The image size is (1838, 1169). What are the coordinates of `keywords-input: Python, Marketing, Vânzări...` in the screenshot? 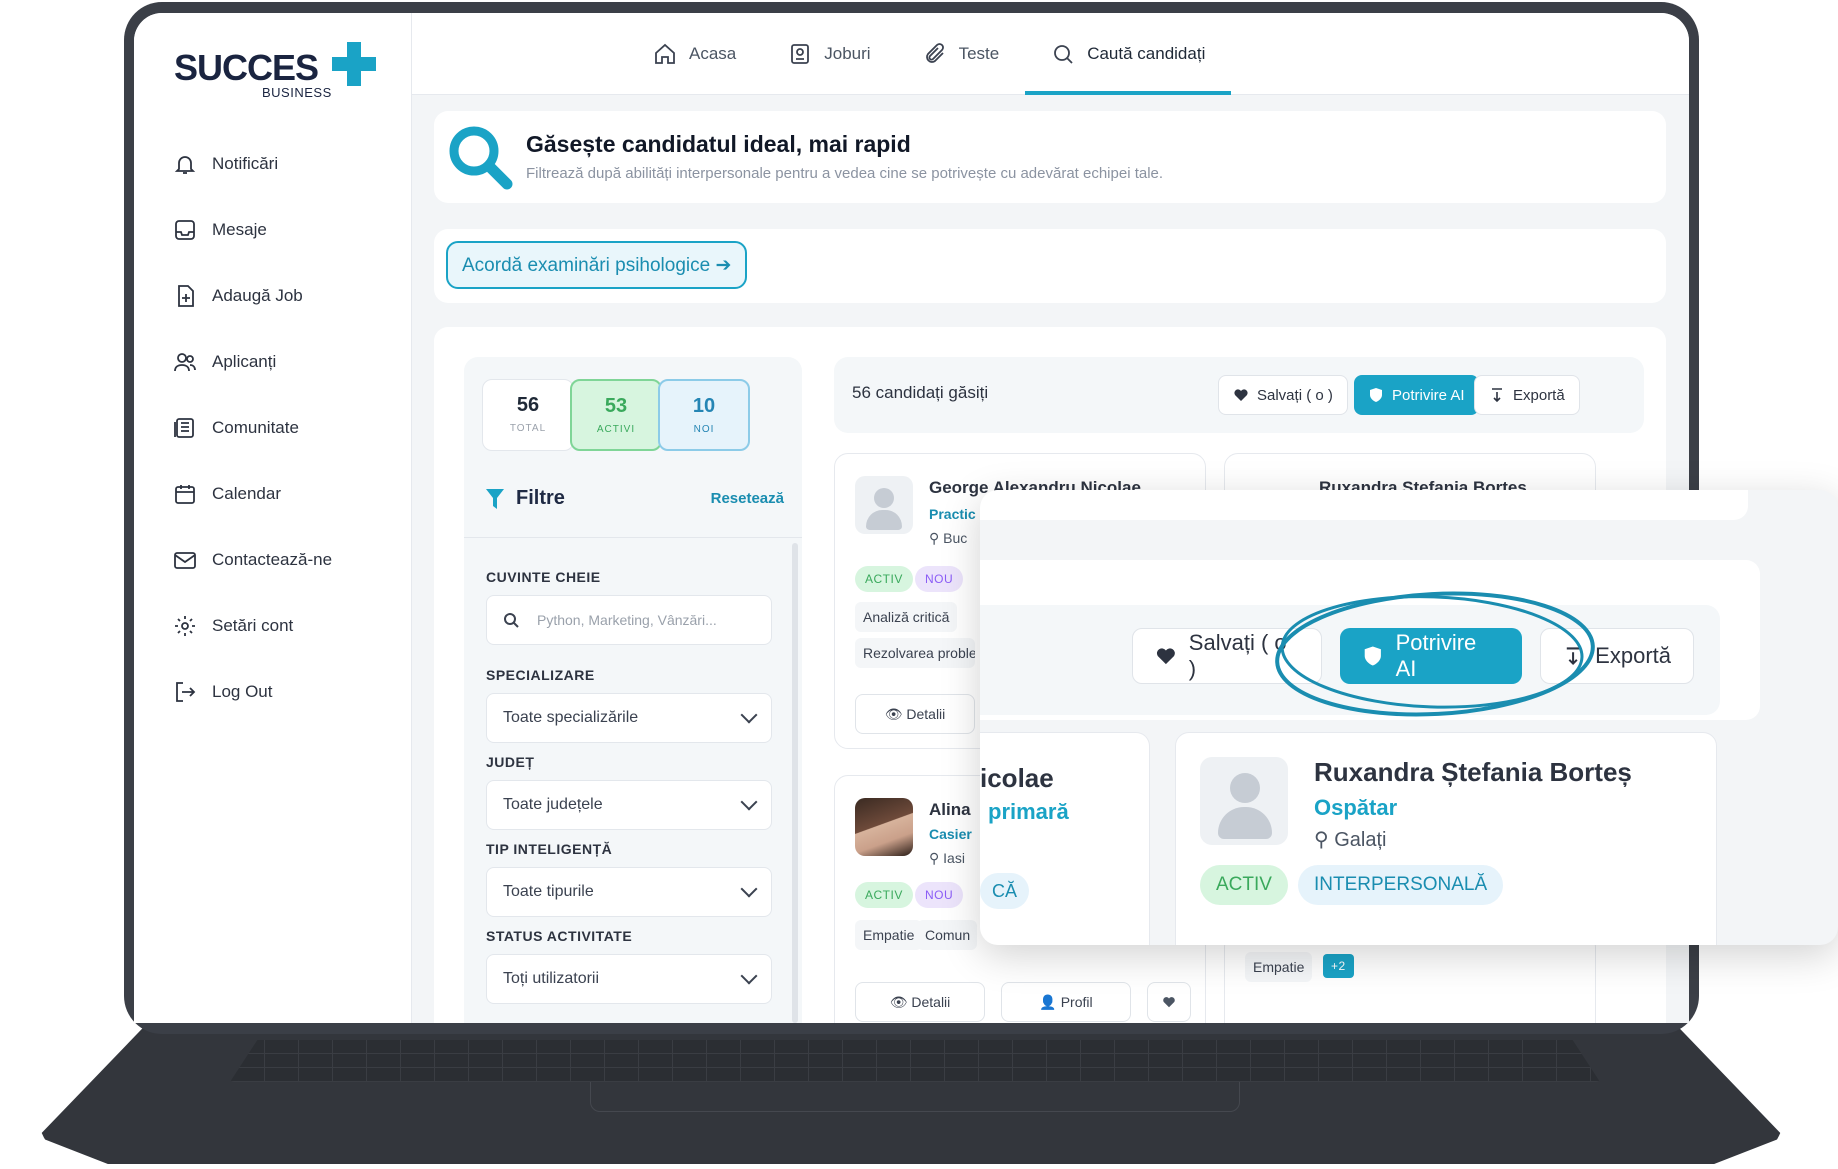 It's located at (629, 620).